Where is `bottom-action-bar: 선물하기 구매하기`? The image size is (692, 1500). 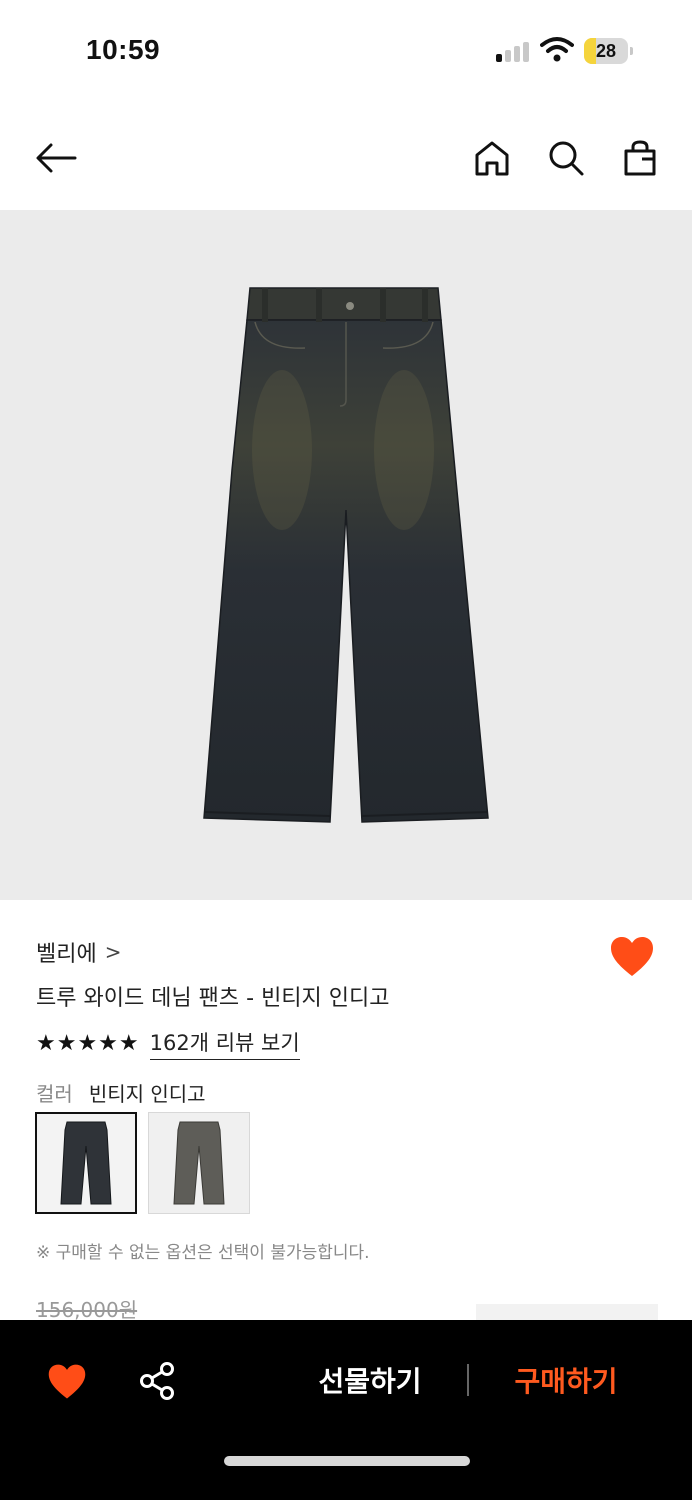
bottom-action-bar: 선물하기 구매하기 is located at coordinates (346, 1410).